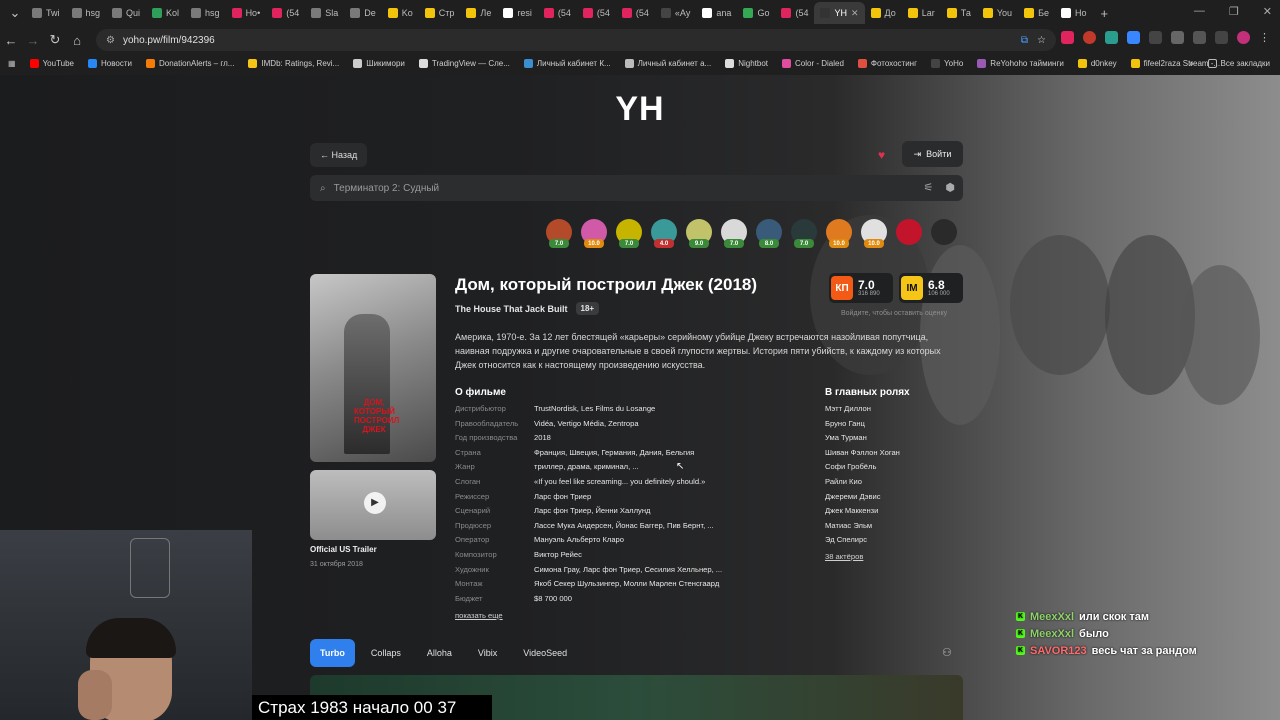  What do you see at coordinates (862, 528) in the screenshot?
I see `cast-member: Матиас Эльм` at bounding box center [862, 528].